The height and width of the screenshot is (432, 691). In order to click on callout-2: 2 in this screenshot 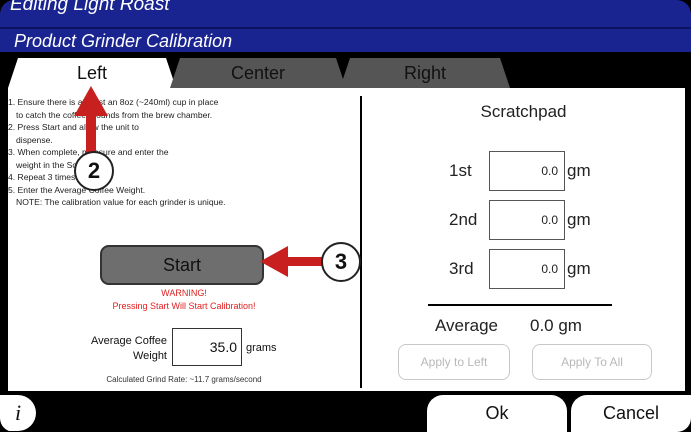, I will do `click(94, 171)`.